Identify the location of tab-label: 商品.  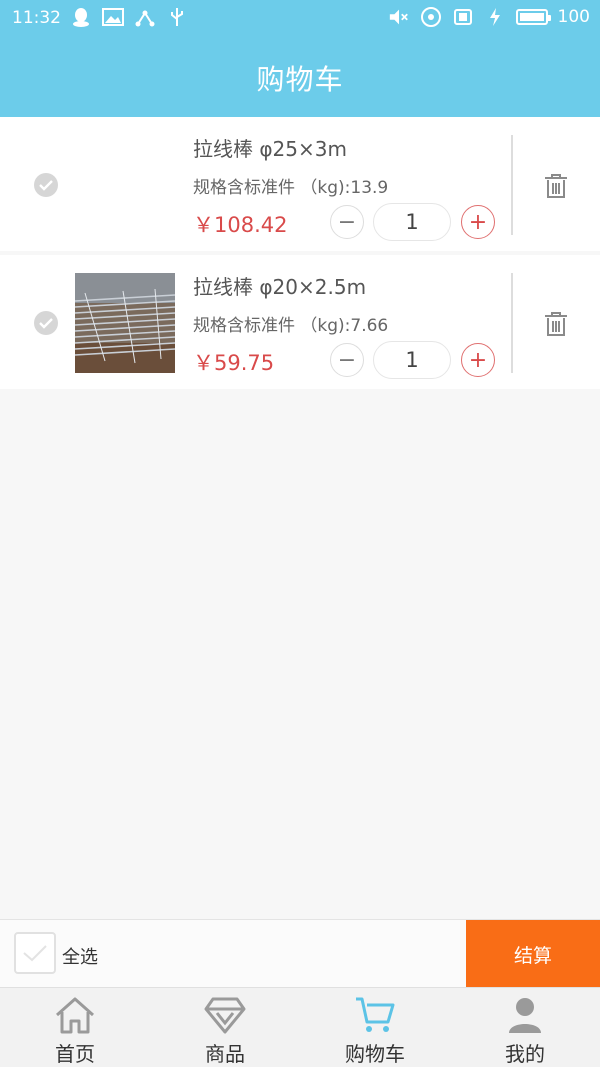
(225, 1054).